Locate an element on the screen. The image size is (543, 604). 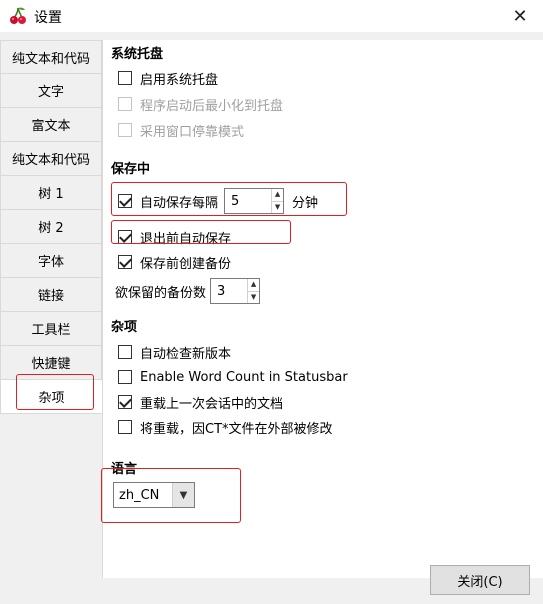
start-minimized-label: 程序启动后最小化到托盘 is located at coordinates (212, 106).